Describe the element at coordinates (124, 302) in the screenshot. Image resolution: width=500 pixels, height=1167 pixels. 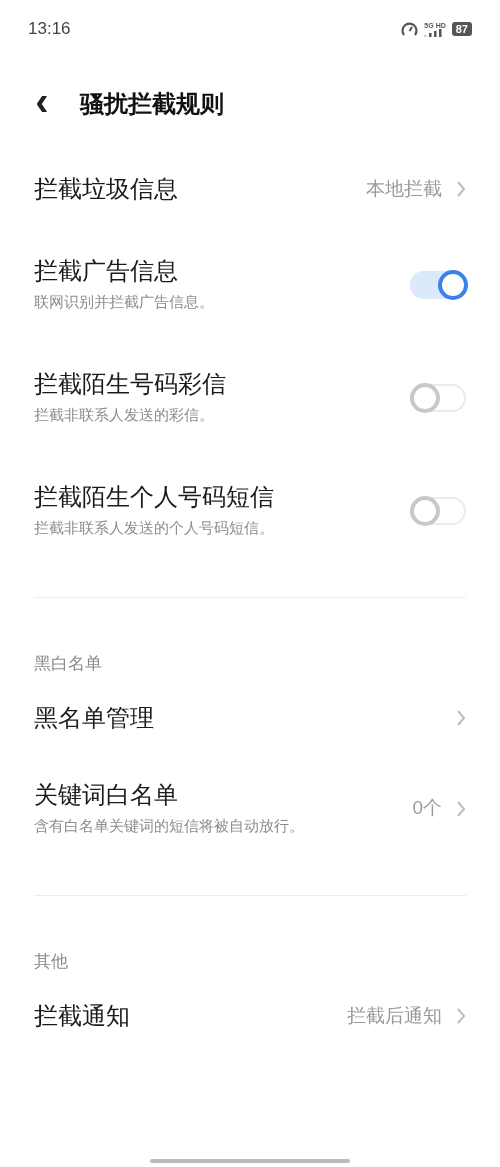
I see `row-description: 联网识别并拦截广告信息。` at that location.